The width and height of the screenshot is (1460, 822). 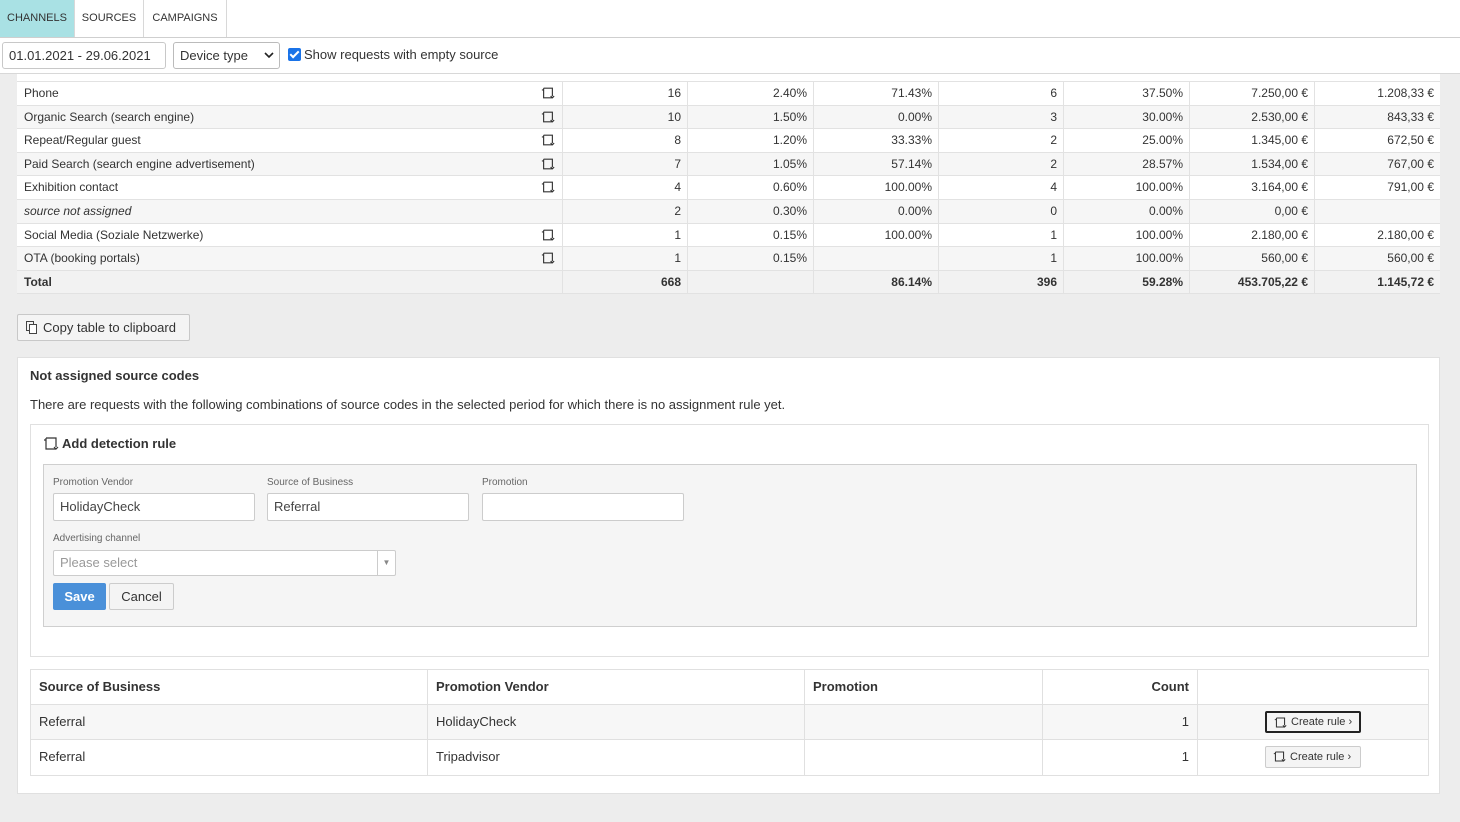 I want to click on cell-c7: 767,00 €, so click(x=1377, y=164).